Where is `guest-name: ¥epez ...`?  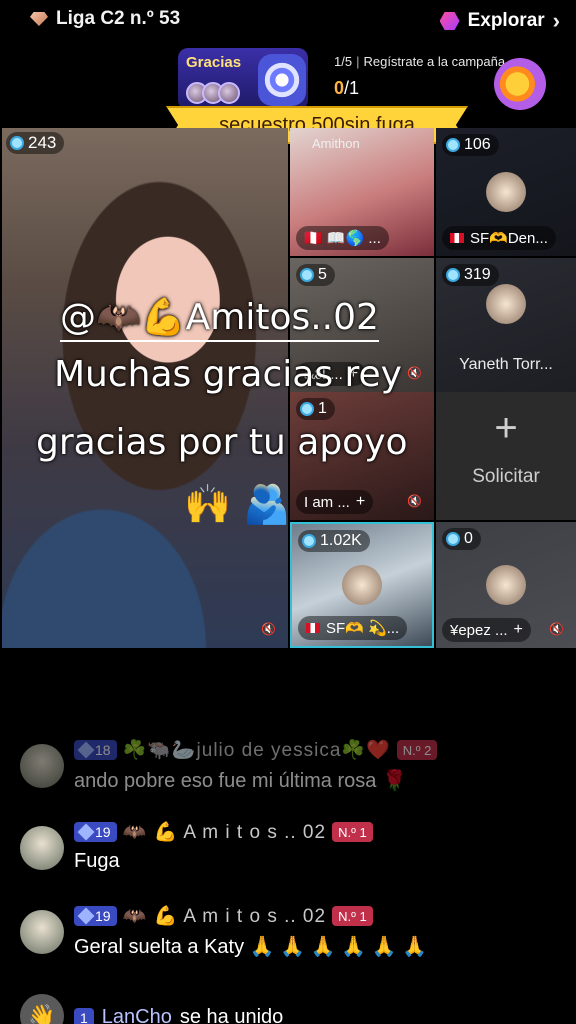
guest-name: ¥epez ... is located at coordinates (479, 630).